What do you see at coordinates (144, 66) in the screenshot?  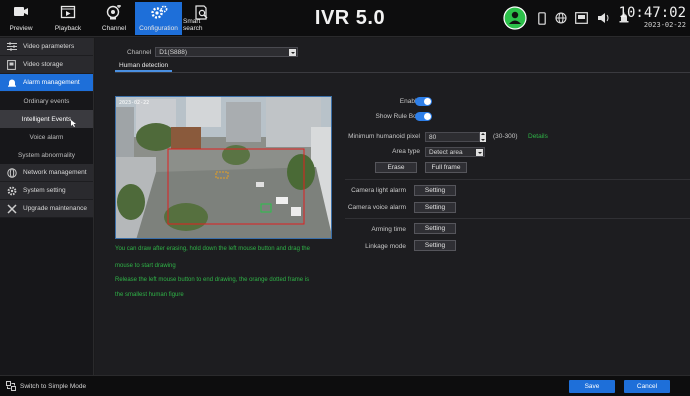 I see `tab-human-detection: Human detection` at bounding box center [144, 66].